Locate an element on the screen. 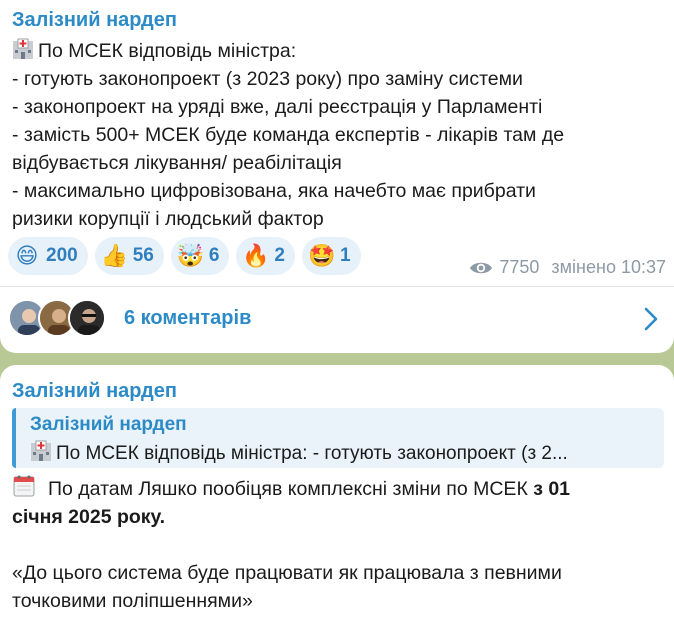 The width and height of the screenshot is (674, 625). reaction-thumbs-up: 👍 56 is located at coordinates (129, 256).